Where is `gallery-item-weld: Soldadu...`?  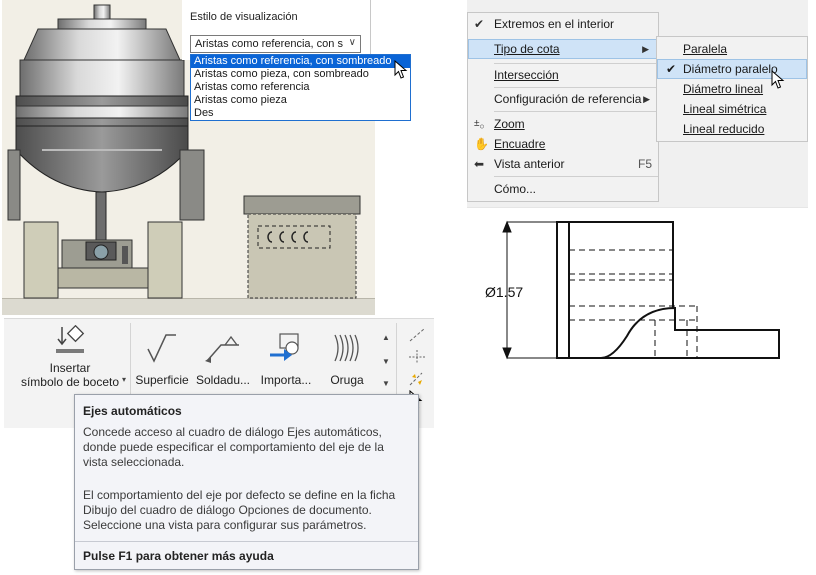 gallery-item-weld: Soldadu... is located at coordinates (223, 359).